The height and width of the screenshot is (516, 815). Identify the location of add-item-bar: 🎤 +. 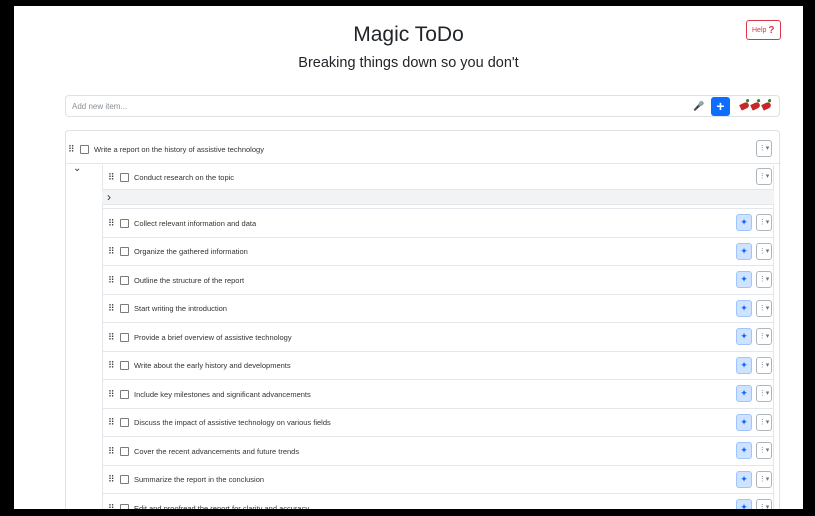
(422, 106).